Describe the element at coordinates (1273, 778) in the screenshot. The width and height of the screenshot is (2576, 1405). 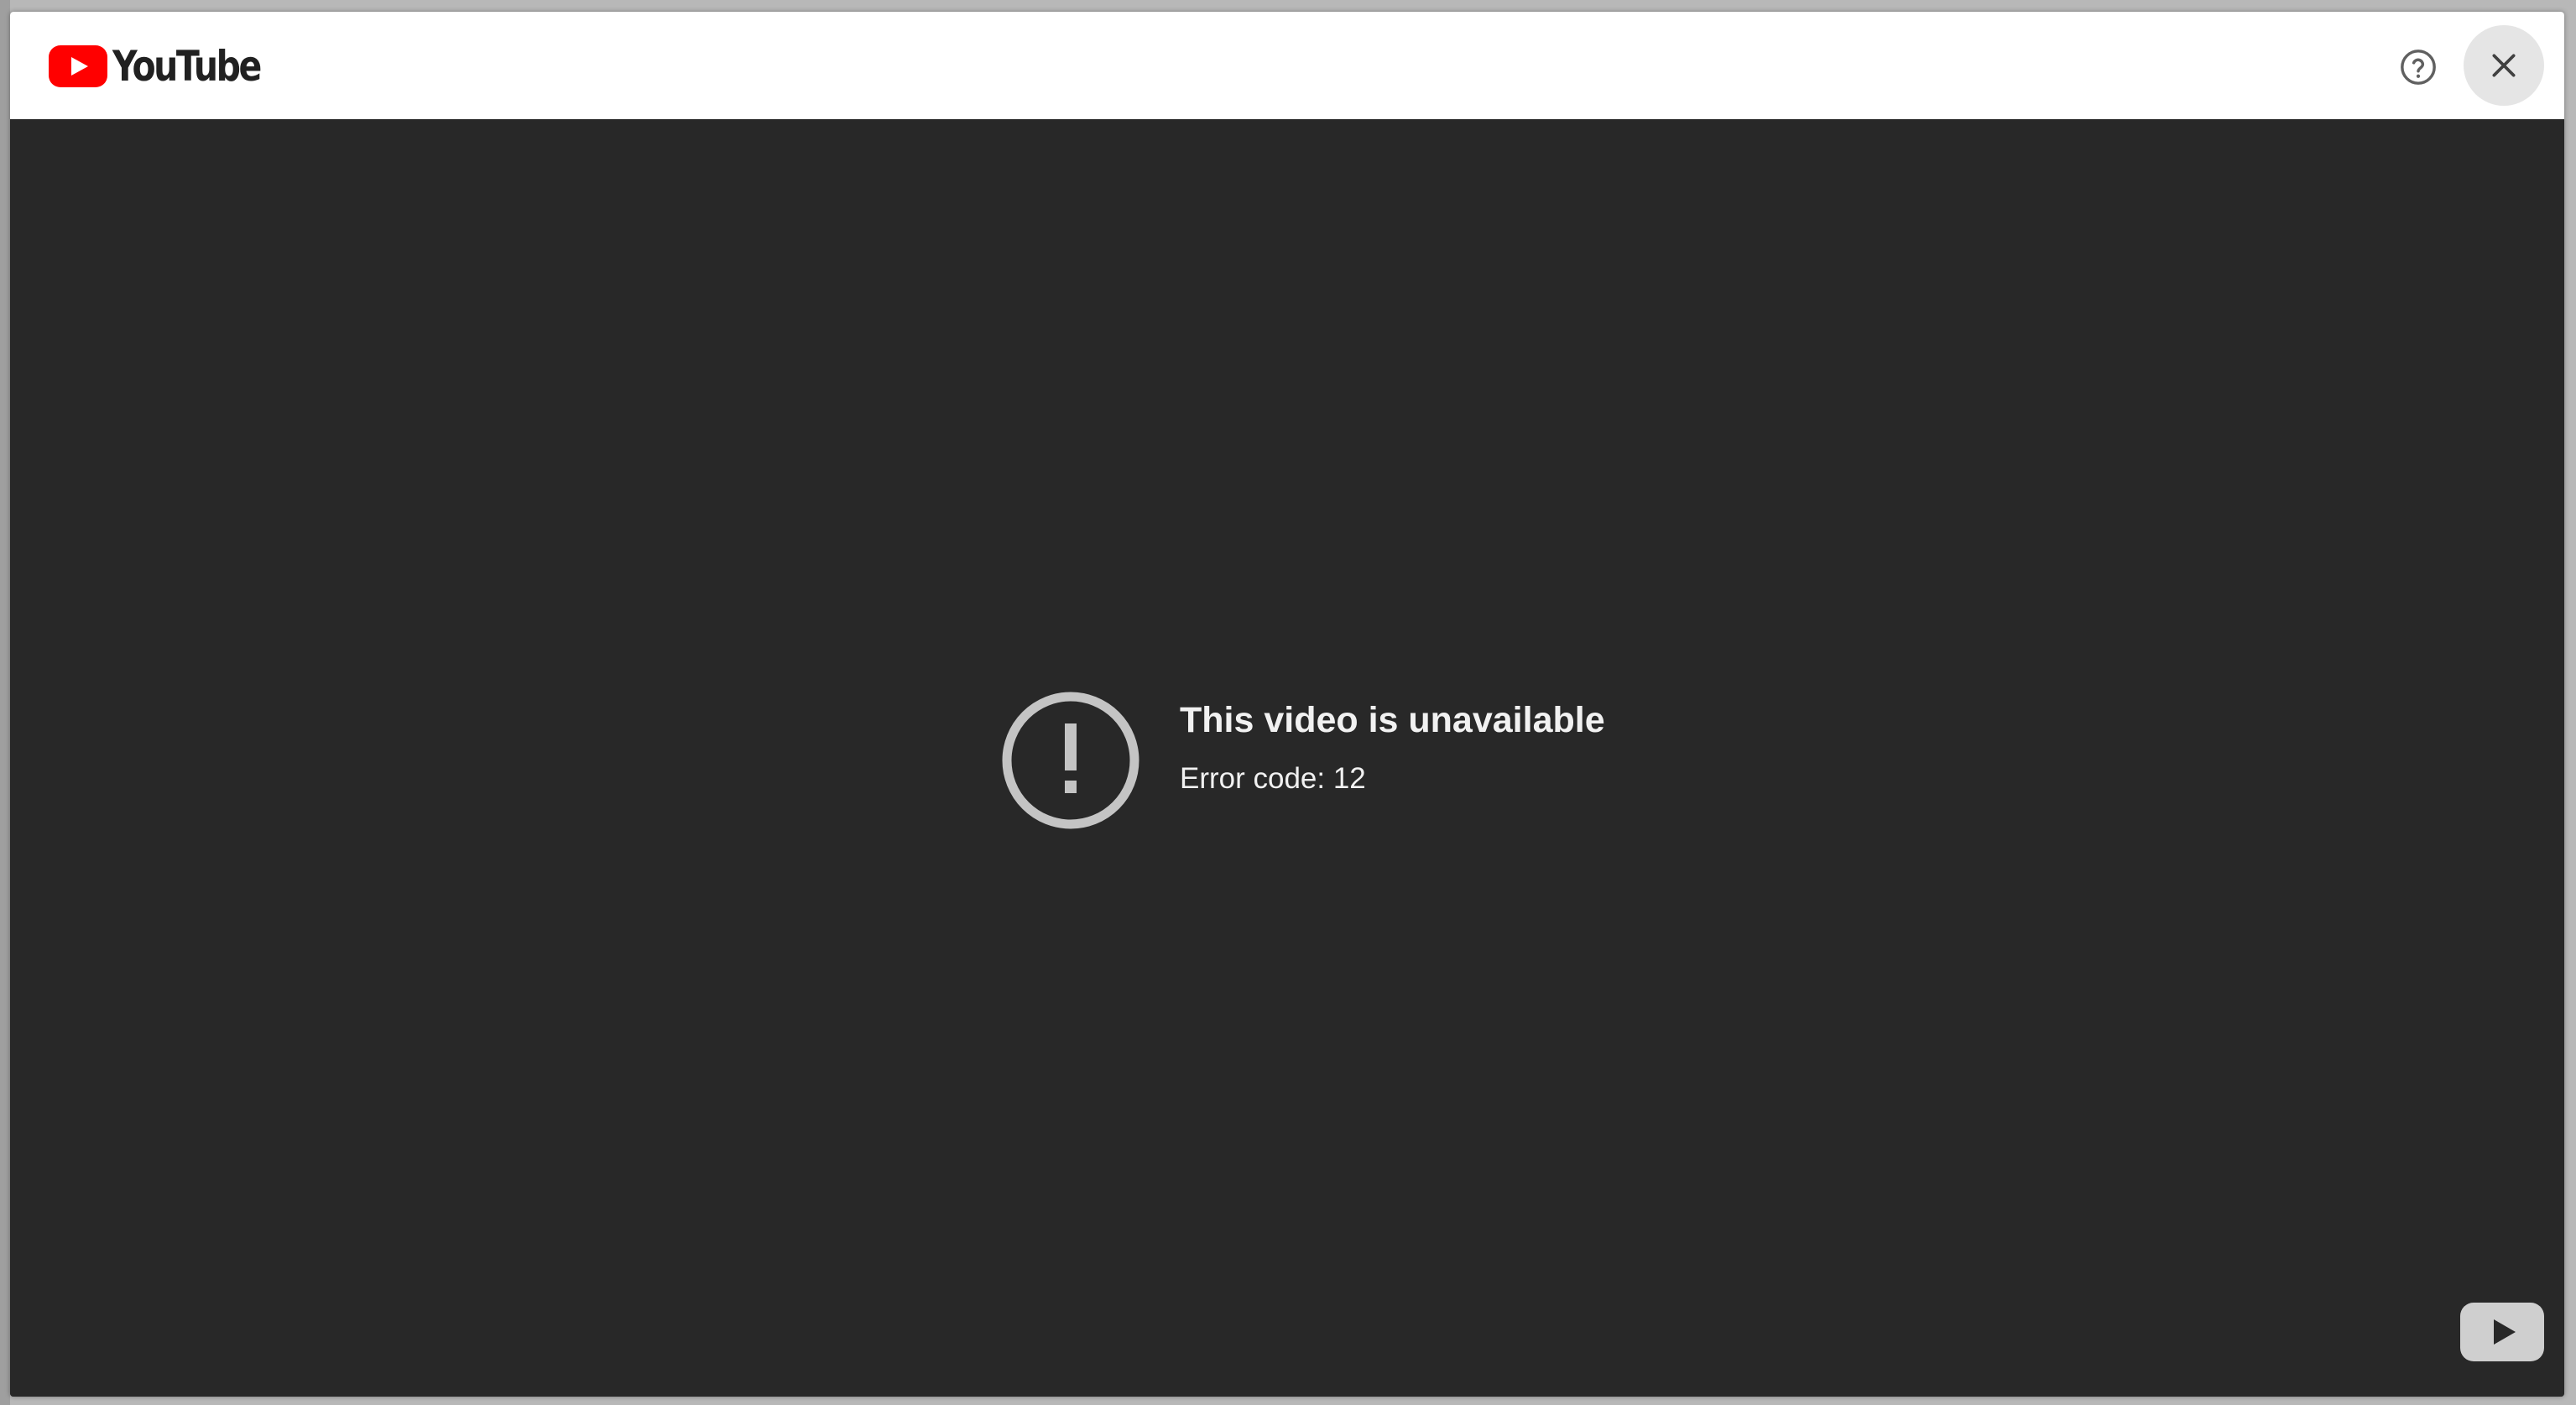
I see `error-code: Error code: 12` at that location.